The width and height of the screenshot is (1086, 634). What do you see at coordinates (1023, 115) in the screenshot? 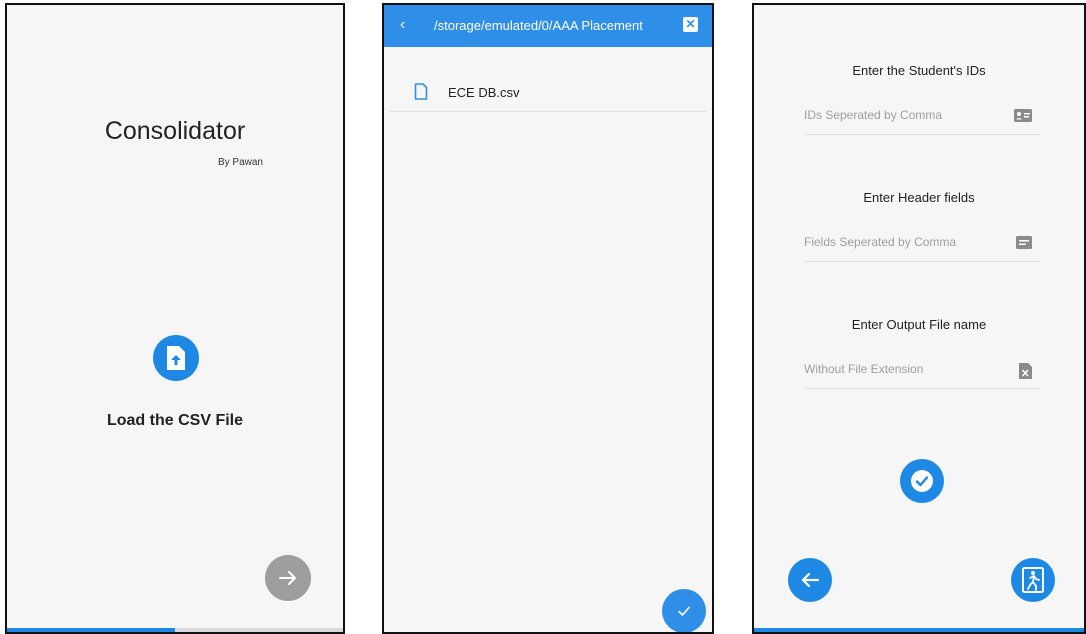
I see `id-card-icon` at bounding box center [1023, 115].